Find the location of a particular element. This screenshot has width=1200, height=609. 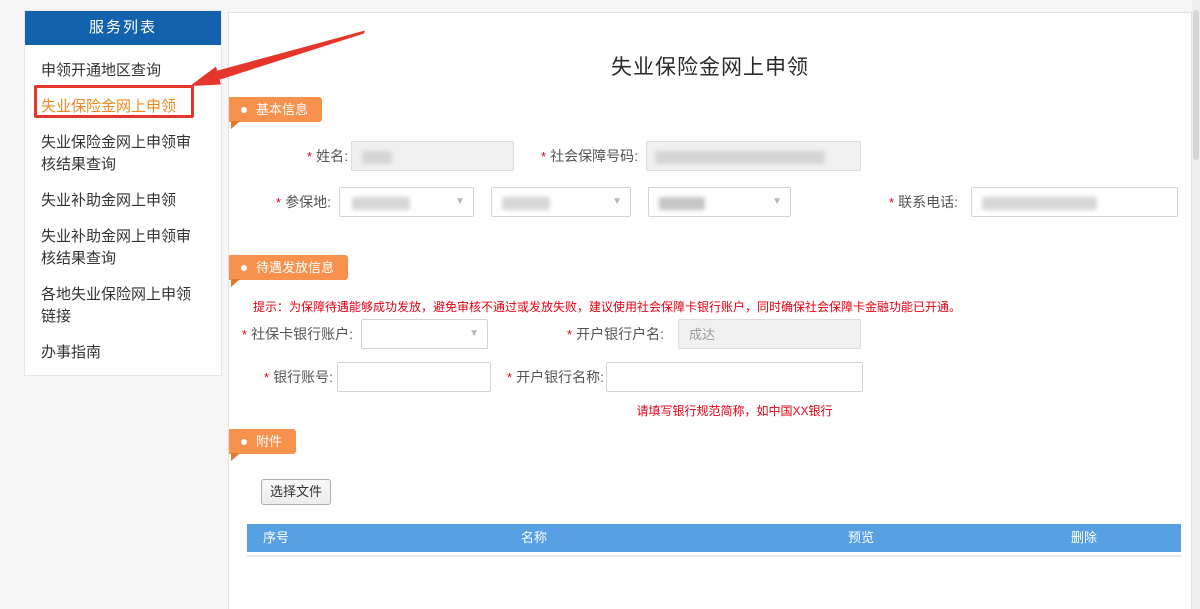

sidebar-item-regional-links: 各地失业保险网上申领链接 is located at coordinates (123, 306).